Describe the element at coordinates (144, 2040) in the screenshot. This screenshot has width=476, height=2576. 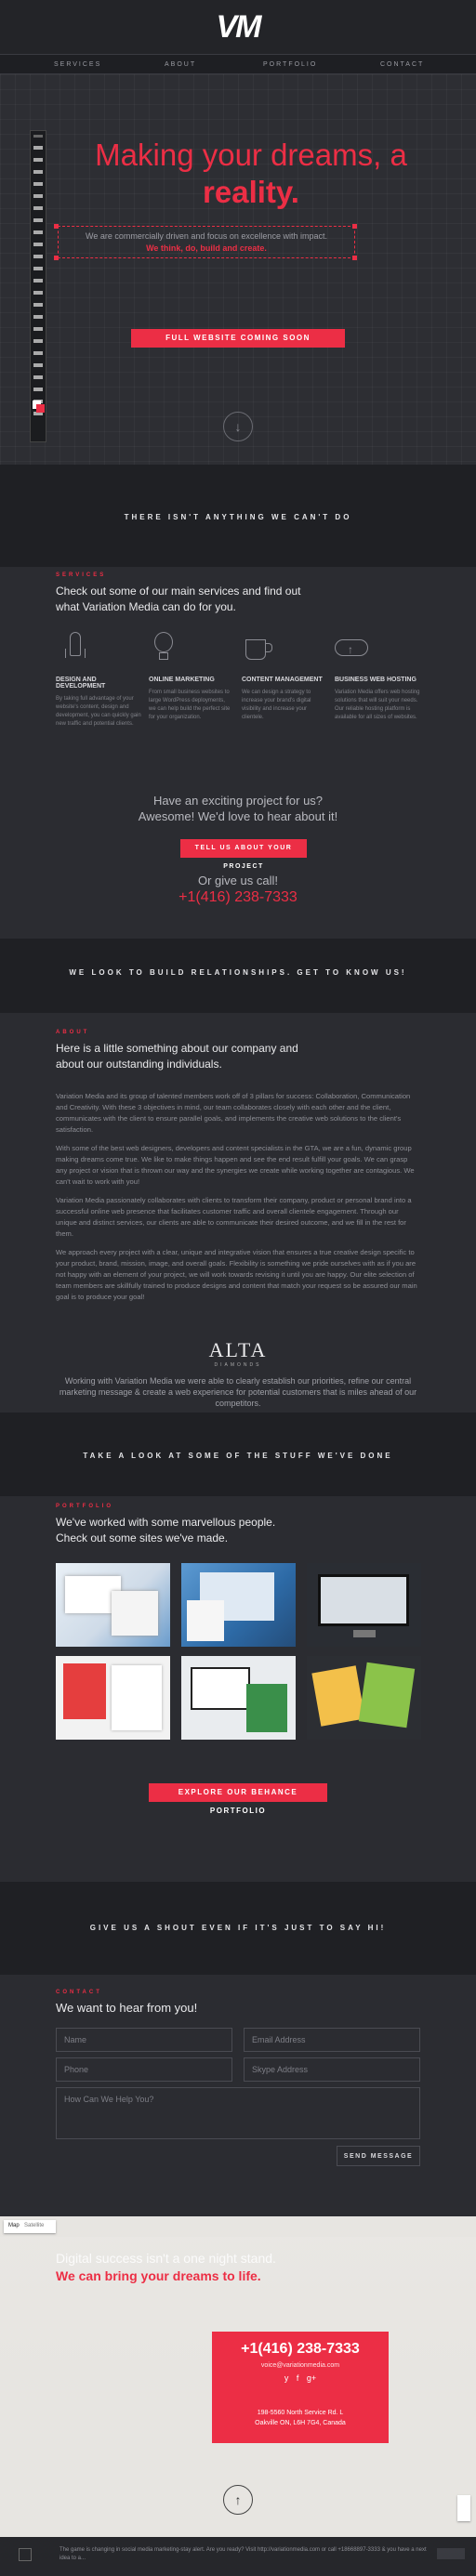
I see `name-field: Name` at that location.